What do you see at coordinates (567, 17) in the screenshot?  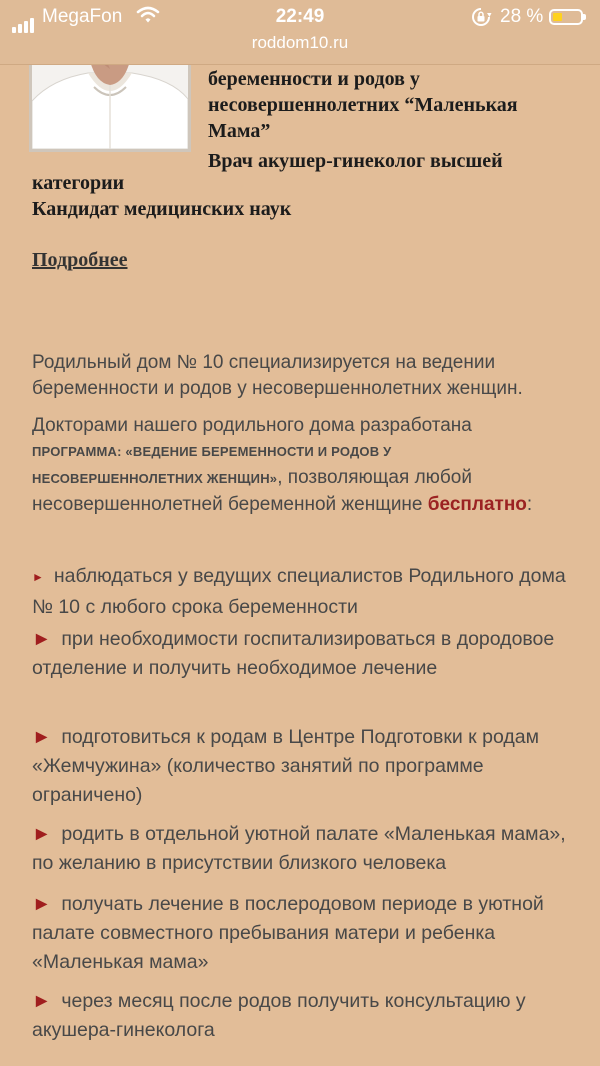 I see `battery-icon` at bounding box center [567, 17].